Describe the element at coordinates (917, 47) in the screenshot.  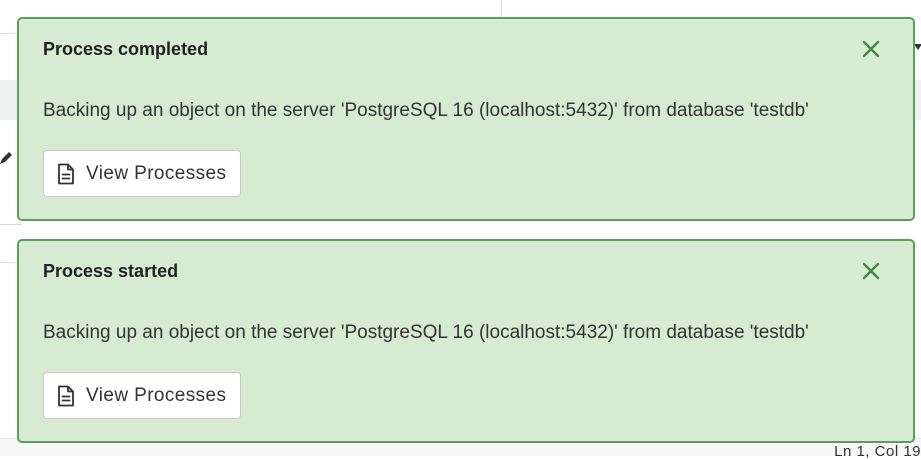
I see `caret-down-icon` at that location.